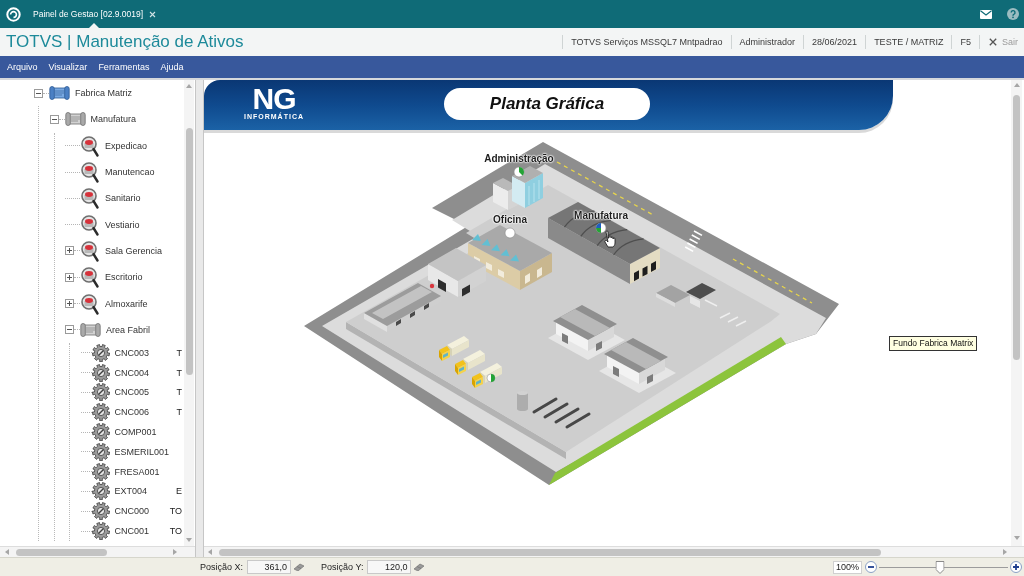  What do you see at coordinates (122, 224) in the screenshot?
I see `tree-item: Vestiario` at bounding box center [122, 224].